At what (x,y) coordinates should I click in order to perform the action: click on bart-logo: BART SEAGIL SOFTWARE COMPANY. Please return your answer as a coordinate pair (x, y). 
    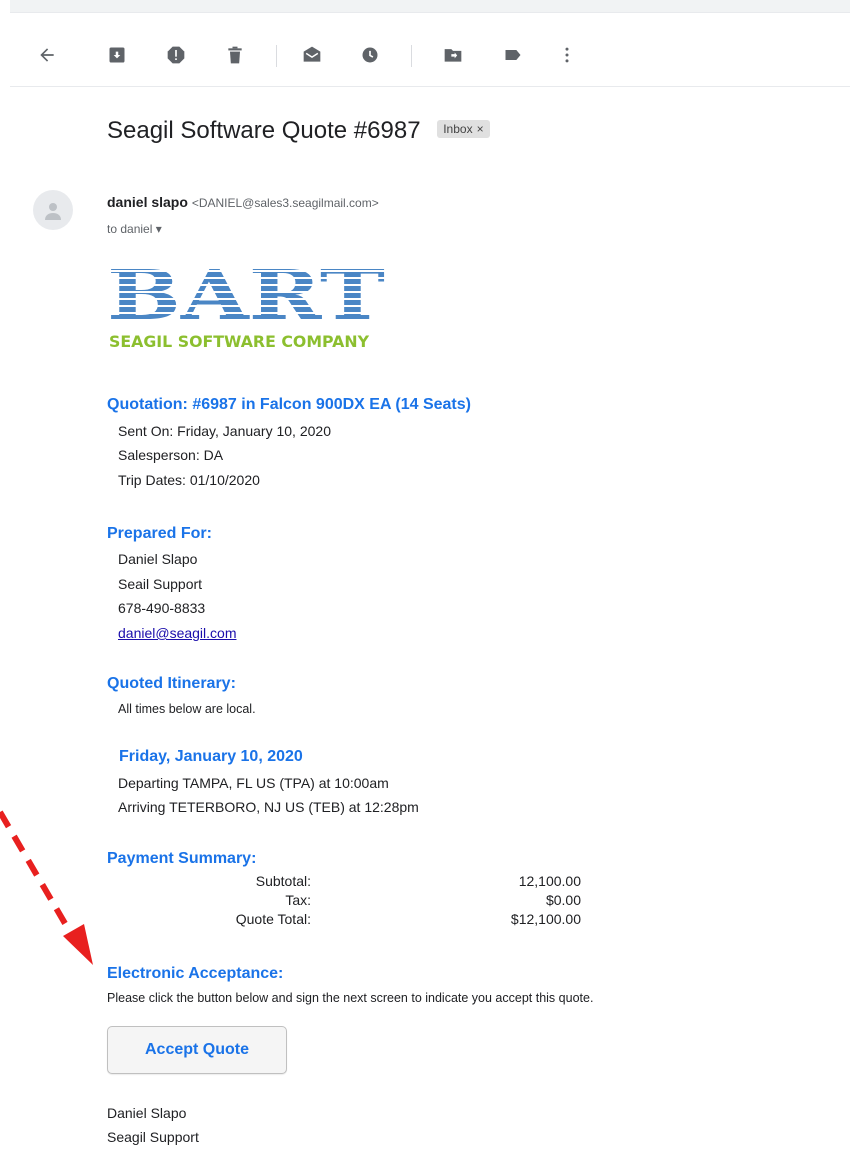
    Looking at the image, I should click on (247, 303).